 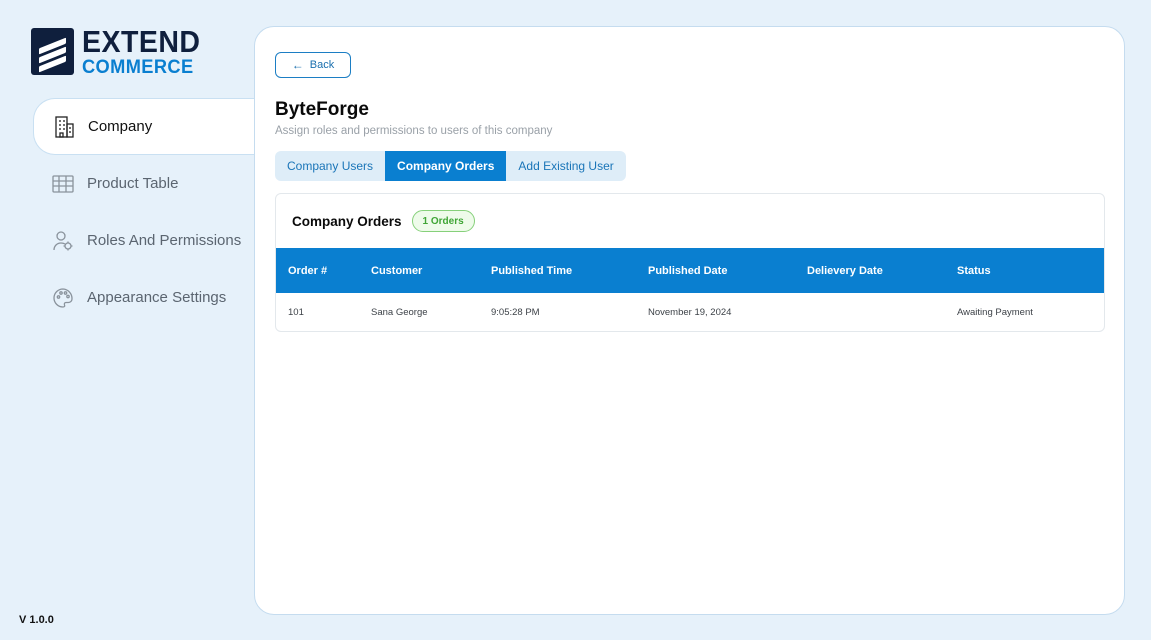 What do you see at coordinates (995, 312) in the screenshot?
I see `cell-status: Awaiting Payment` at bounding box center [995, 312].